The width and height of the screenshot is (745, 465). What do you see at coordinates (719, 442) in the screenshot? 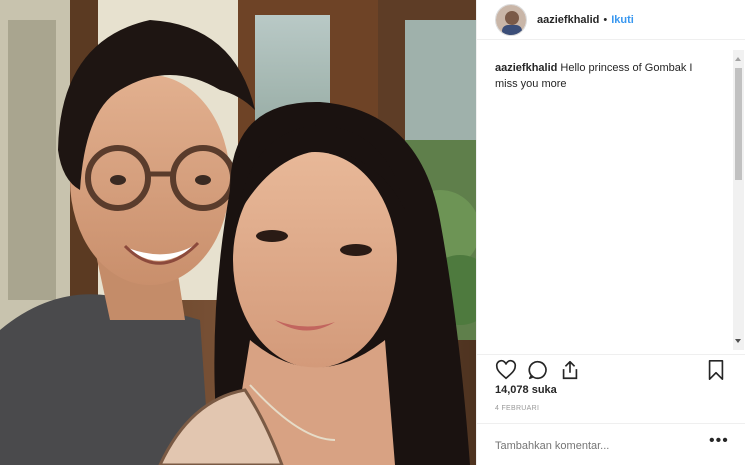
I see `more-options-icon: •••` at bounding box center [719, 442].